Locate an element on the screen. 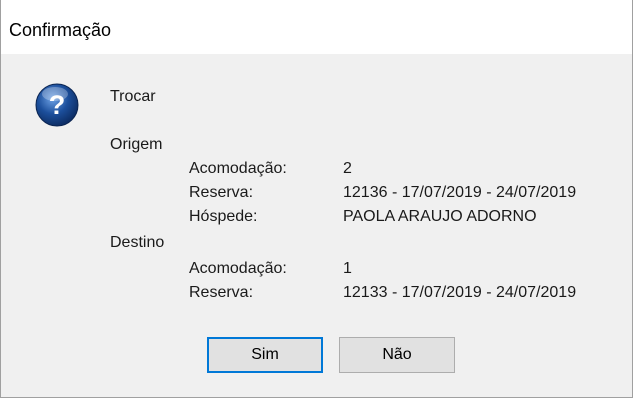  destination-accommodation-value: 1 is located at coordinates (347, 268).